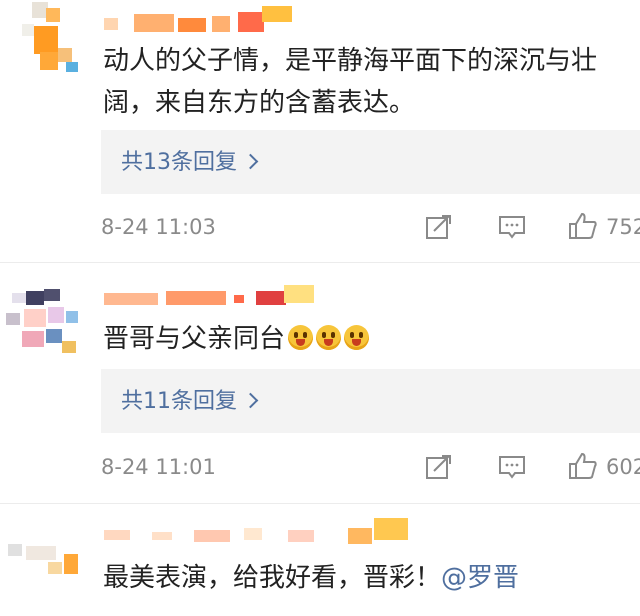 This screenshot has height=616, width=640. What do you see at coordinates (190, 160) in the screenshot?
I see `view-replies-link: 共13条回复` at bounding box center [190, 160].